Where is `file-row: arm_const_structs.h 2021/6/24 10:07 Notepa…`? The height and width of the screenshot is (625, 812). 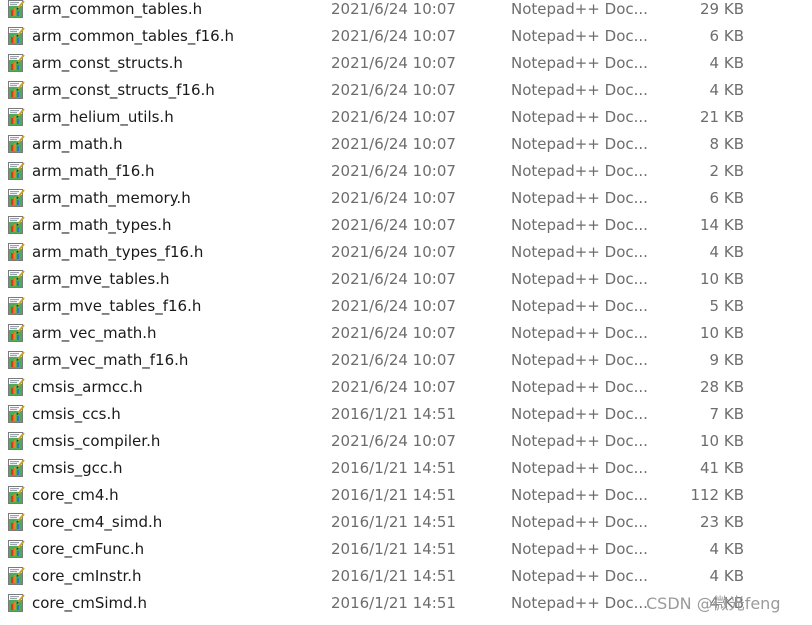
file-row: arm_const_structs.h 2021/6/24 10:07 Notepa… is located at coordinates (406, 63).